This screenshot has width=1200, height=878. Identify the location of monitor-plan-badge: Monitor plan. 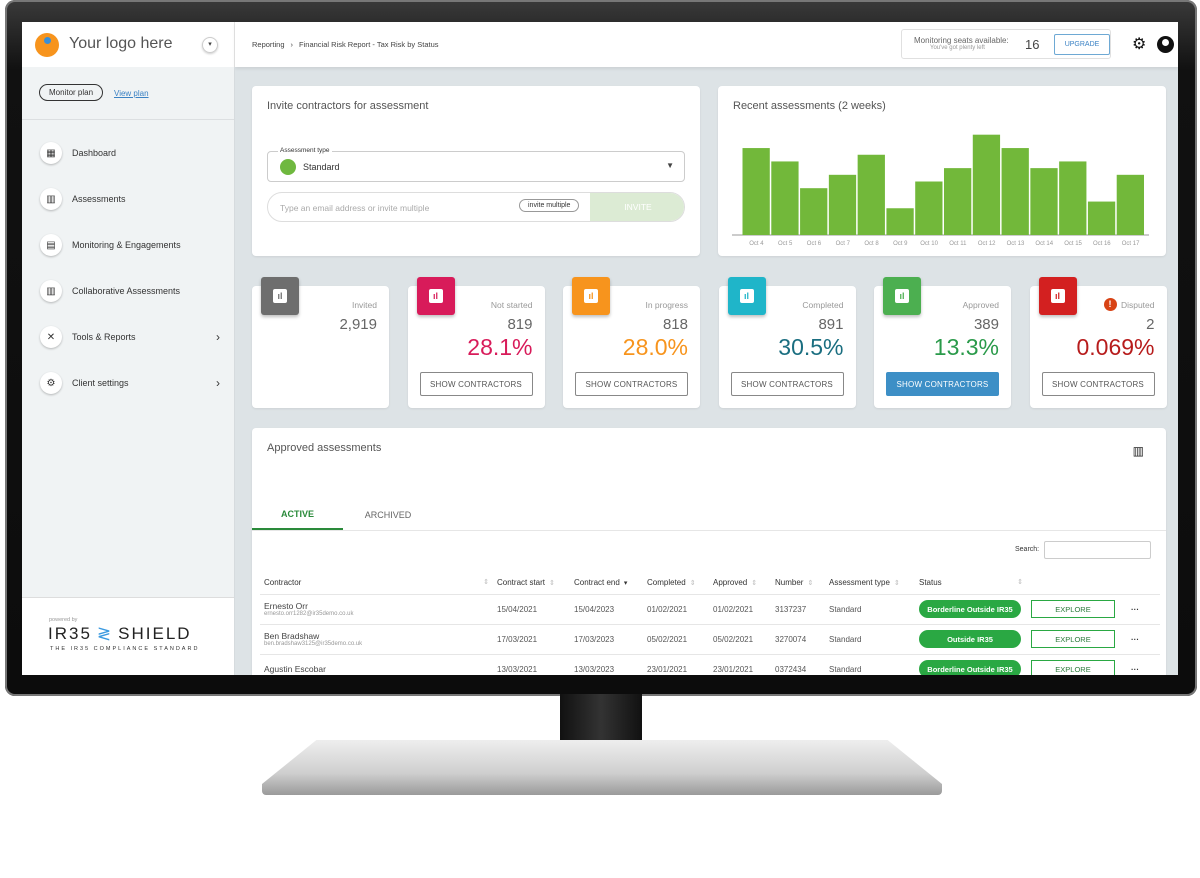
(71, 92).